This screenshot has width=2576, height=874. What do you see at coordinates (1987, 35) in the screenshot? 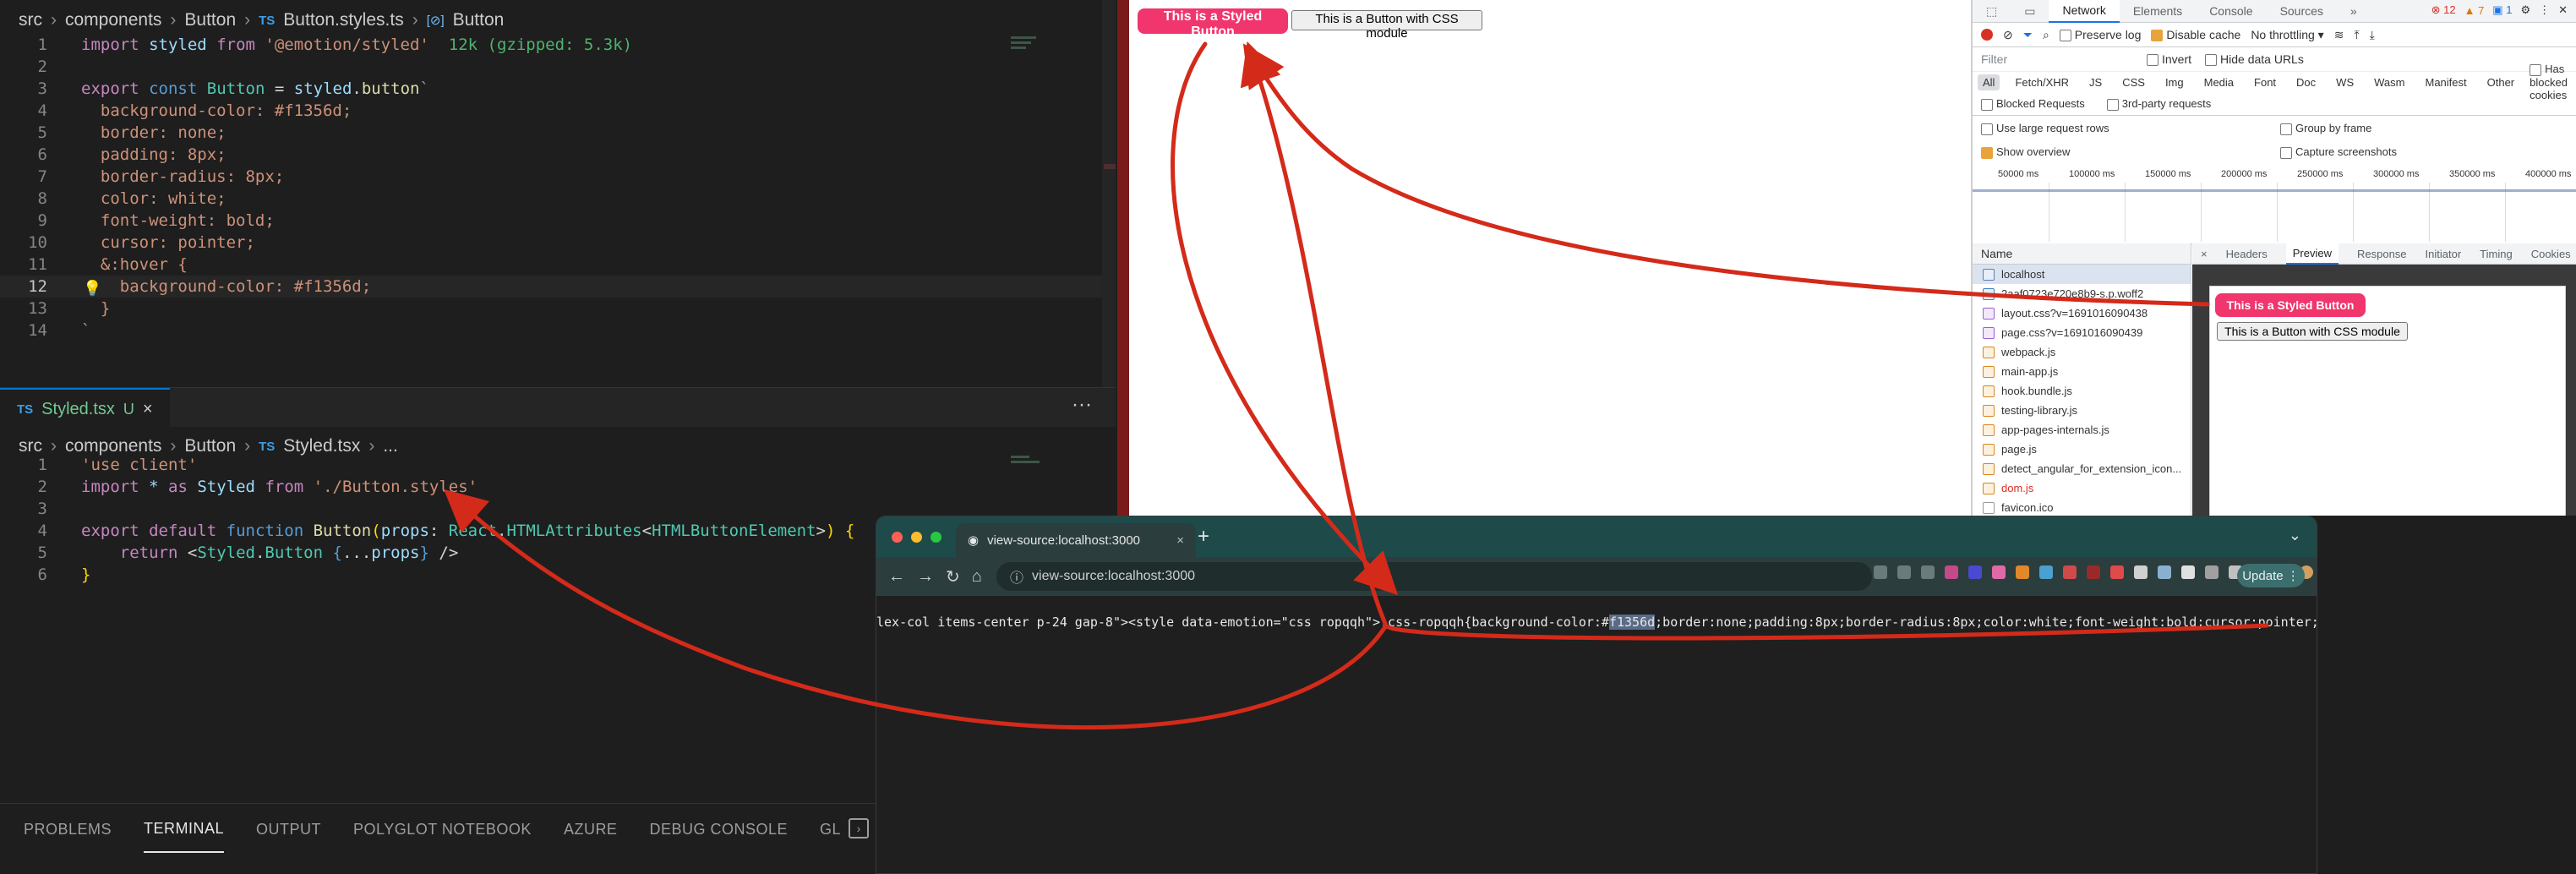
I see `record-icon` at bounding box center [1987, 35].